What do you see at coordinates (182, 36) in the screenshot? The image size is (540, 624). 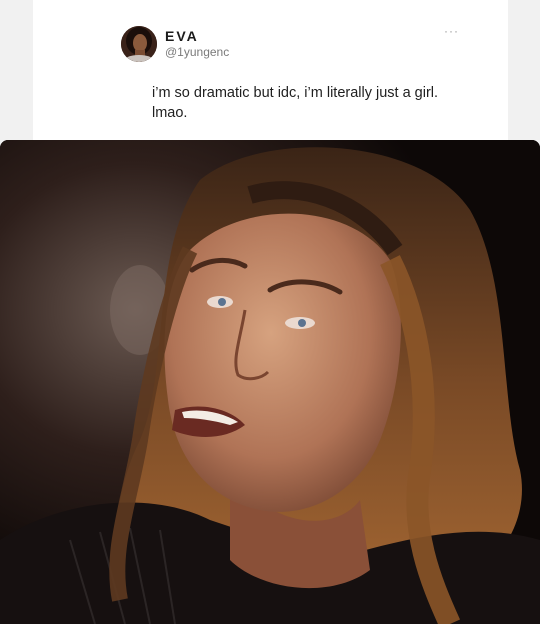 I see `display-name: EVA` at bounding box center [182, 36].